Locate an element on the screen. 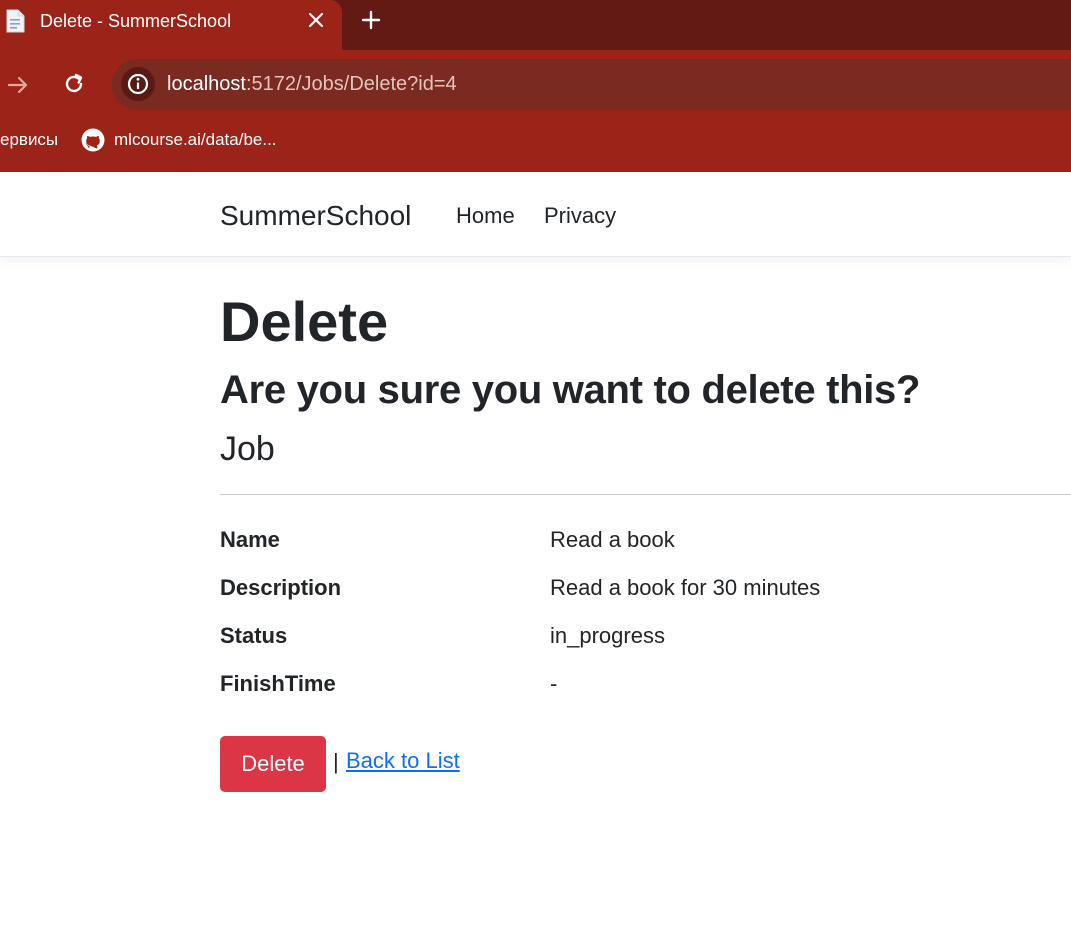  field-value-status: in_progress is located at coordinates (607, 635).